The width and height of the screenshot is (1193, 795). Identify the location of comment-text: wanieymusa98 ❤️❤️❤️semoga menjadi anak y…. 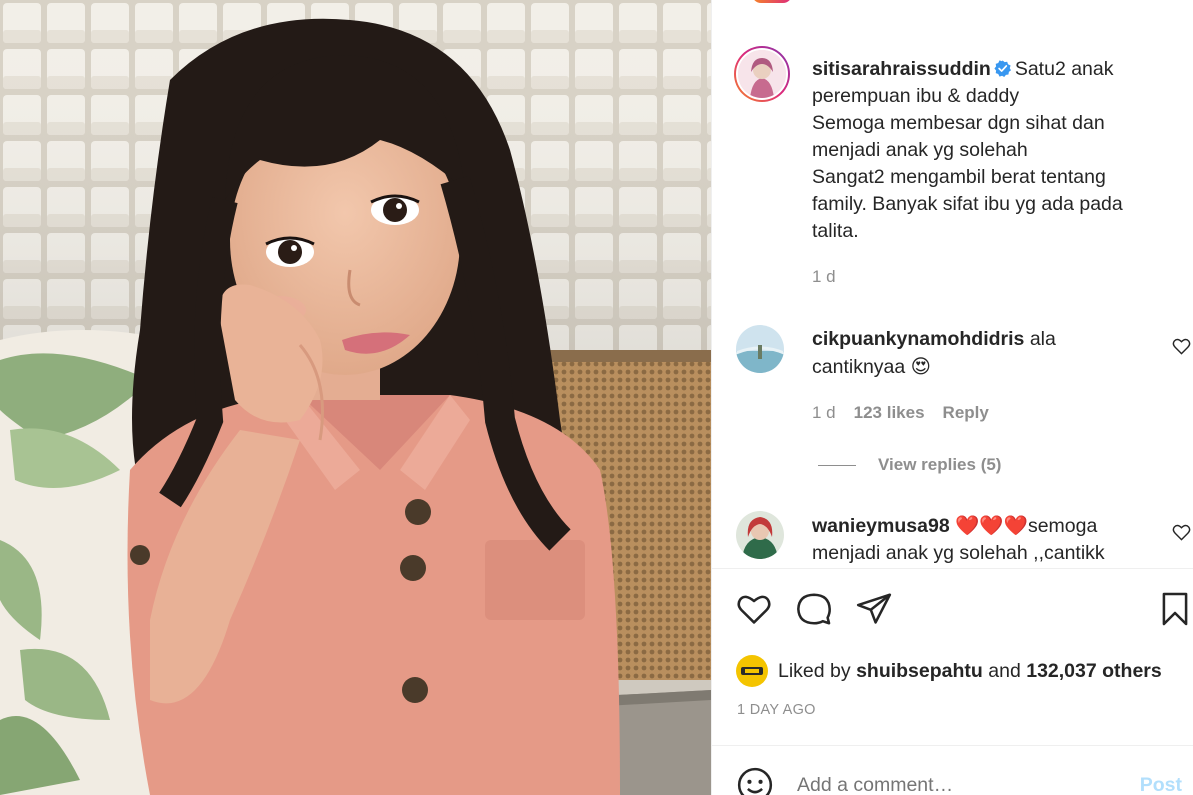
(982, 539).